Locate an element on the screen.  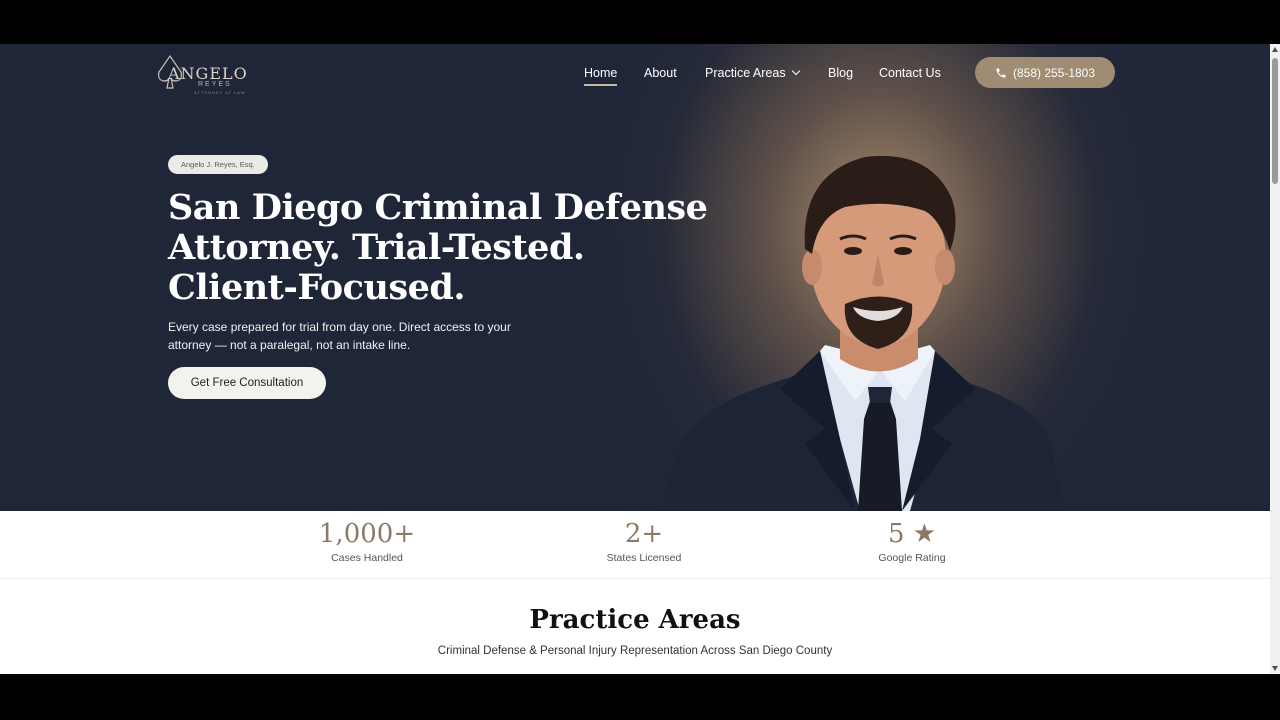
scroll-up-icon is located at coordinates (1275, 49).